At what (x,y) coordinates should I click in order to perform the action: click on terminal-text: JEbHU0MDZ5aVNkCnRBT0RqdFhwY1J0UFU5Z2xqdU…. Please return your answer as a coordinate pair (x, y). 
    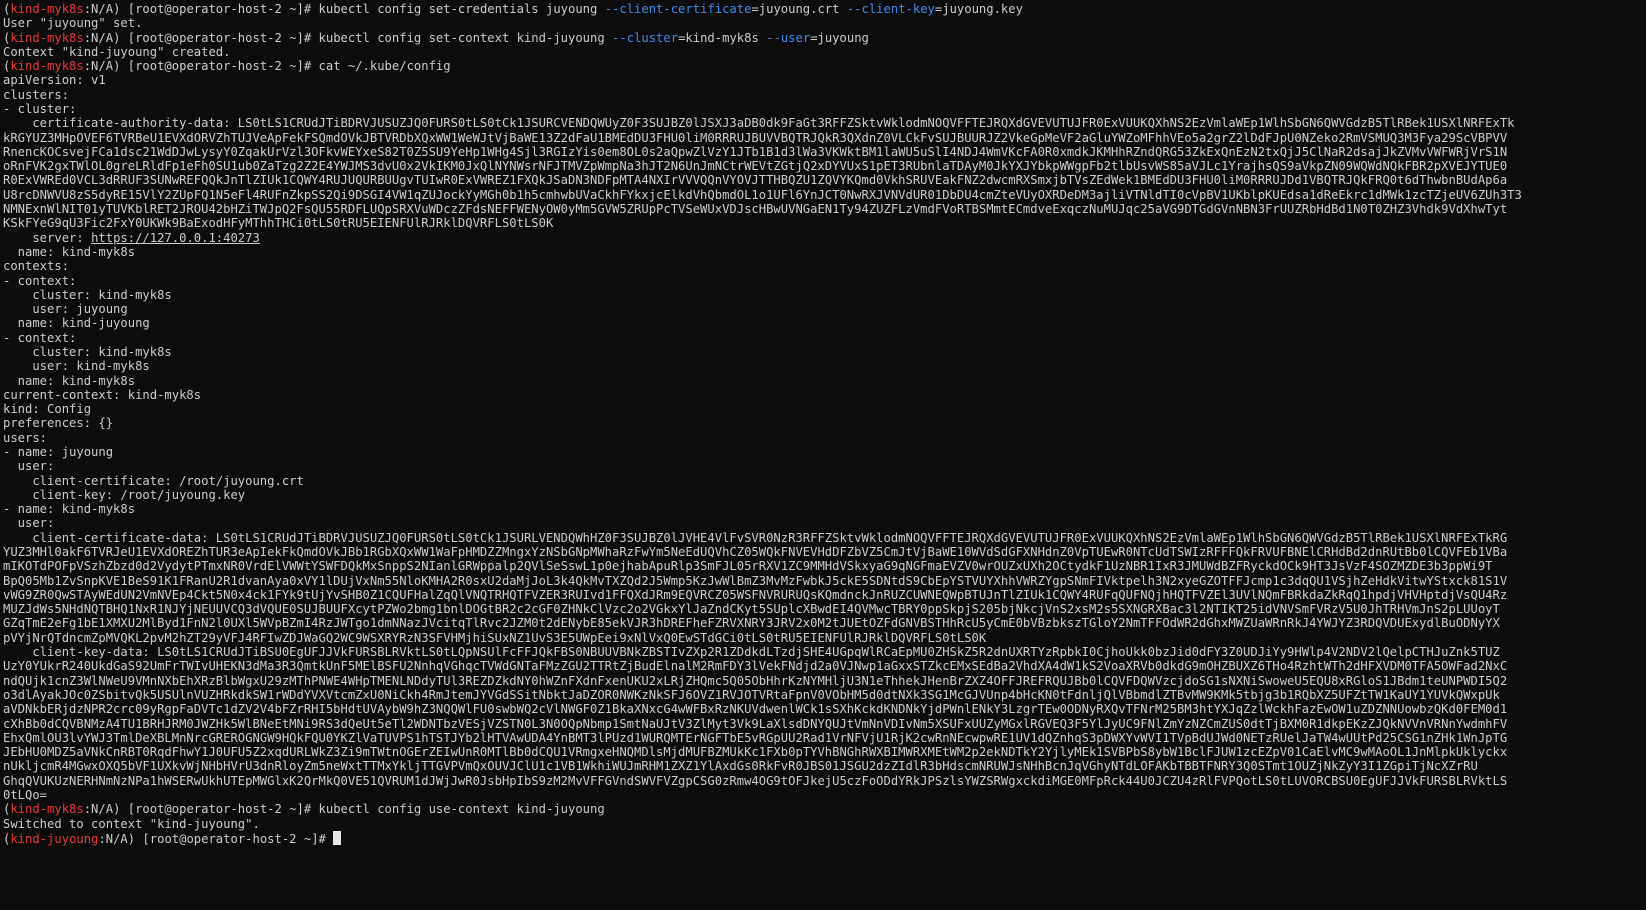
    Looking at the image, I should click on (755, 752).